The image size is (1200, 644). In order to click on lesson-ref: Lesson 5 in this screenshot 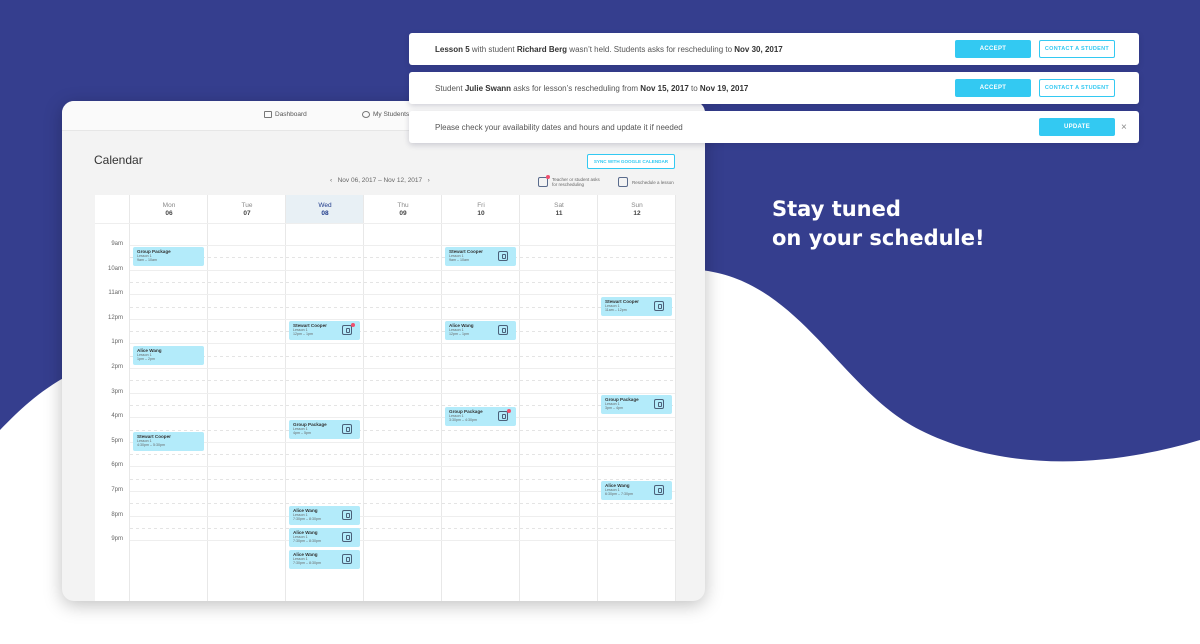, I will do `click(452, 49)`.